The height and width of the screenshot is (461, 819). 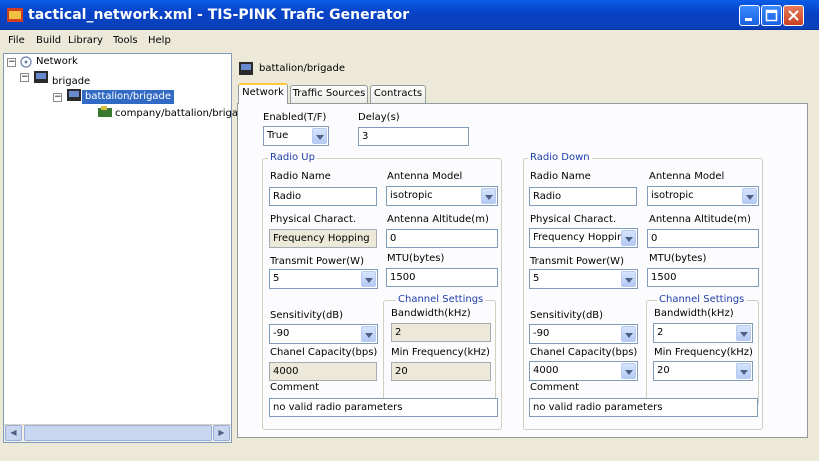 I want to click on down-bandwidth-select: 2, so click(x=703, y=333).